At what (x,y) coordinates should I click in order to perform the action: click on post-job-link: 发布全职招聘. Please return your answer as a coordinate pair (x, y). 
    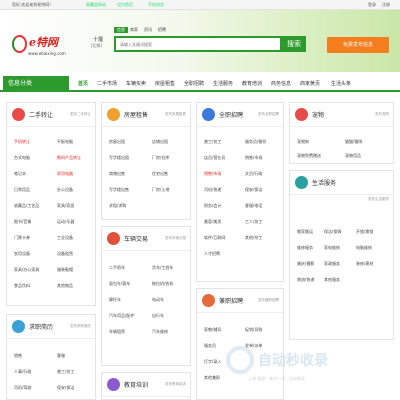
    Looking at the image, I should click on (268, 114).